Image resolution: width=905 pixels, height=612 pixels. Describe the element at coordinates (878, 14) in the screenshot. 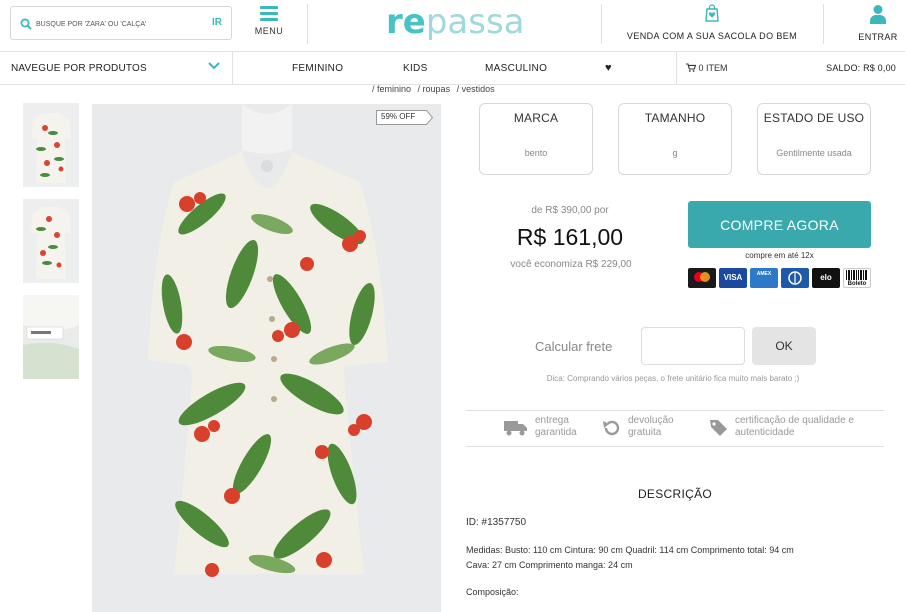

I see `user-icon` at that location.